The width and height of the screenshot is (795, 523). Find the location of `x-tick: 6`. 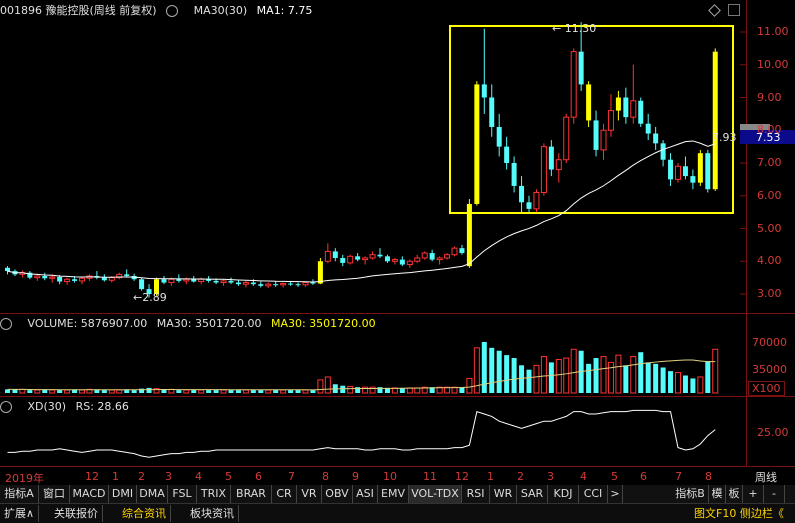

x-tick: 6 is located at coordinates (258, 476).